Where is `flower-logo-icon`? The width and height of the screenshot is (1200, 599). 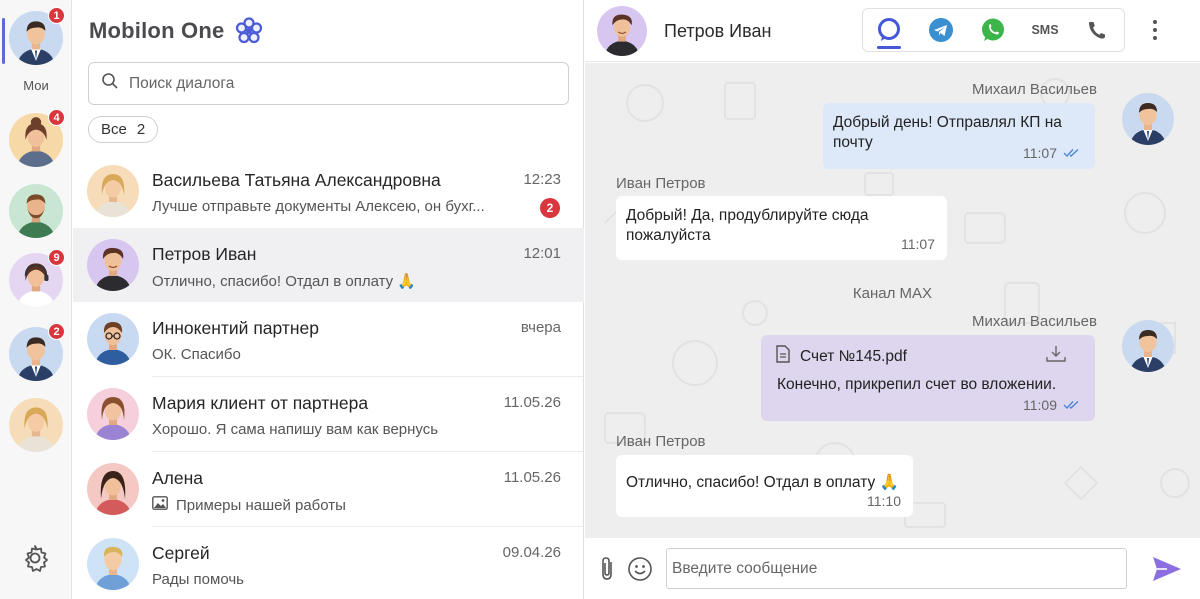
flower-logo-icon is located at coordinates (249, 31).